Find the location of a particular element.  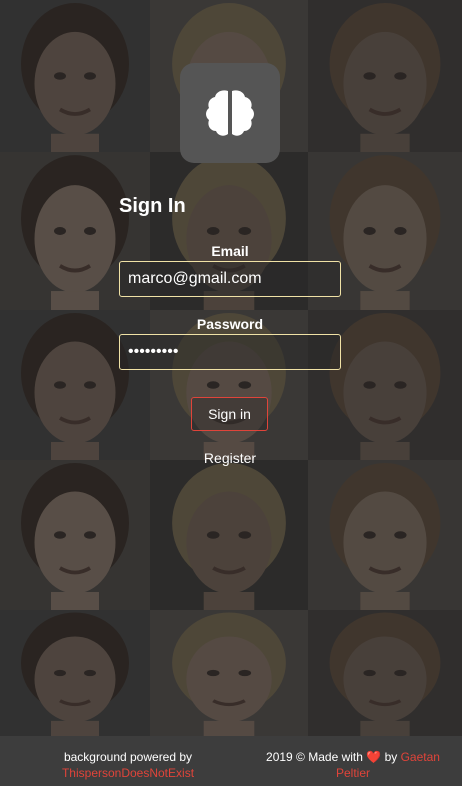

thispersondoesnotexist-link: ThispersonDoesNotExist is located at coordinates (128, 773).